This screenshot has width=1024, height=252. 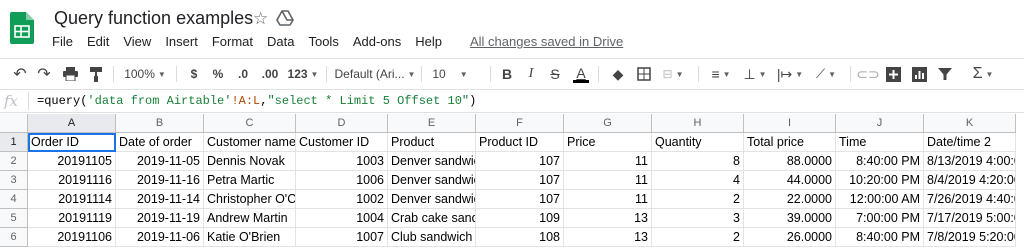 What do you see at coordinates (919, 74) in the screenshot?
I see `chart-icon` at bounding box center [919, 74].